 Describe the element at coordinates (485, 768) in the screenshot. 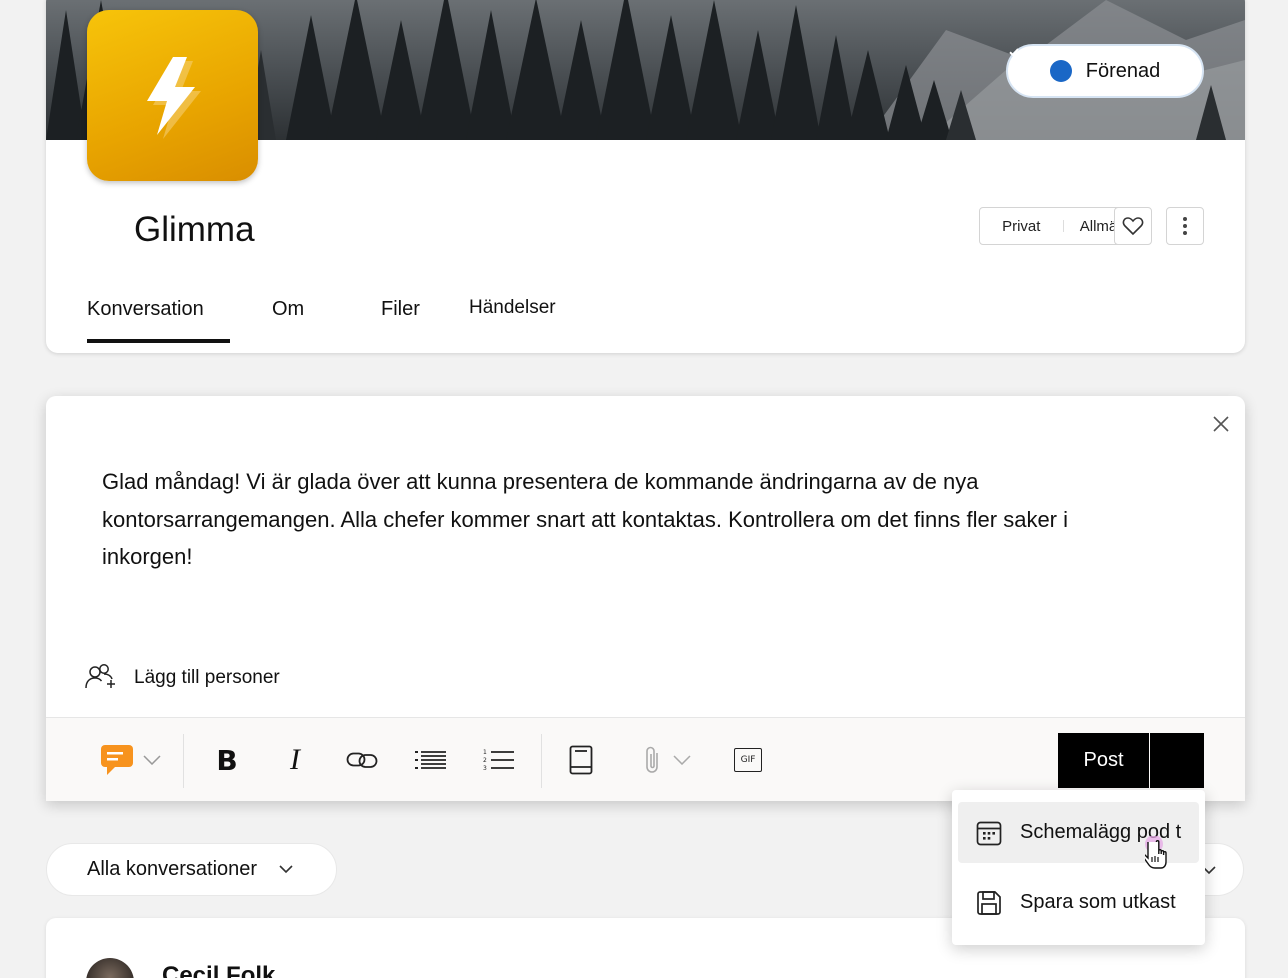

I see `svg-text: 3` at that location.